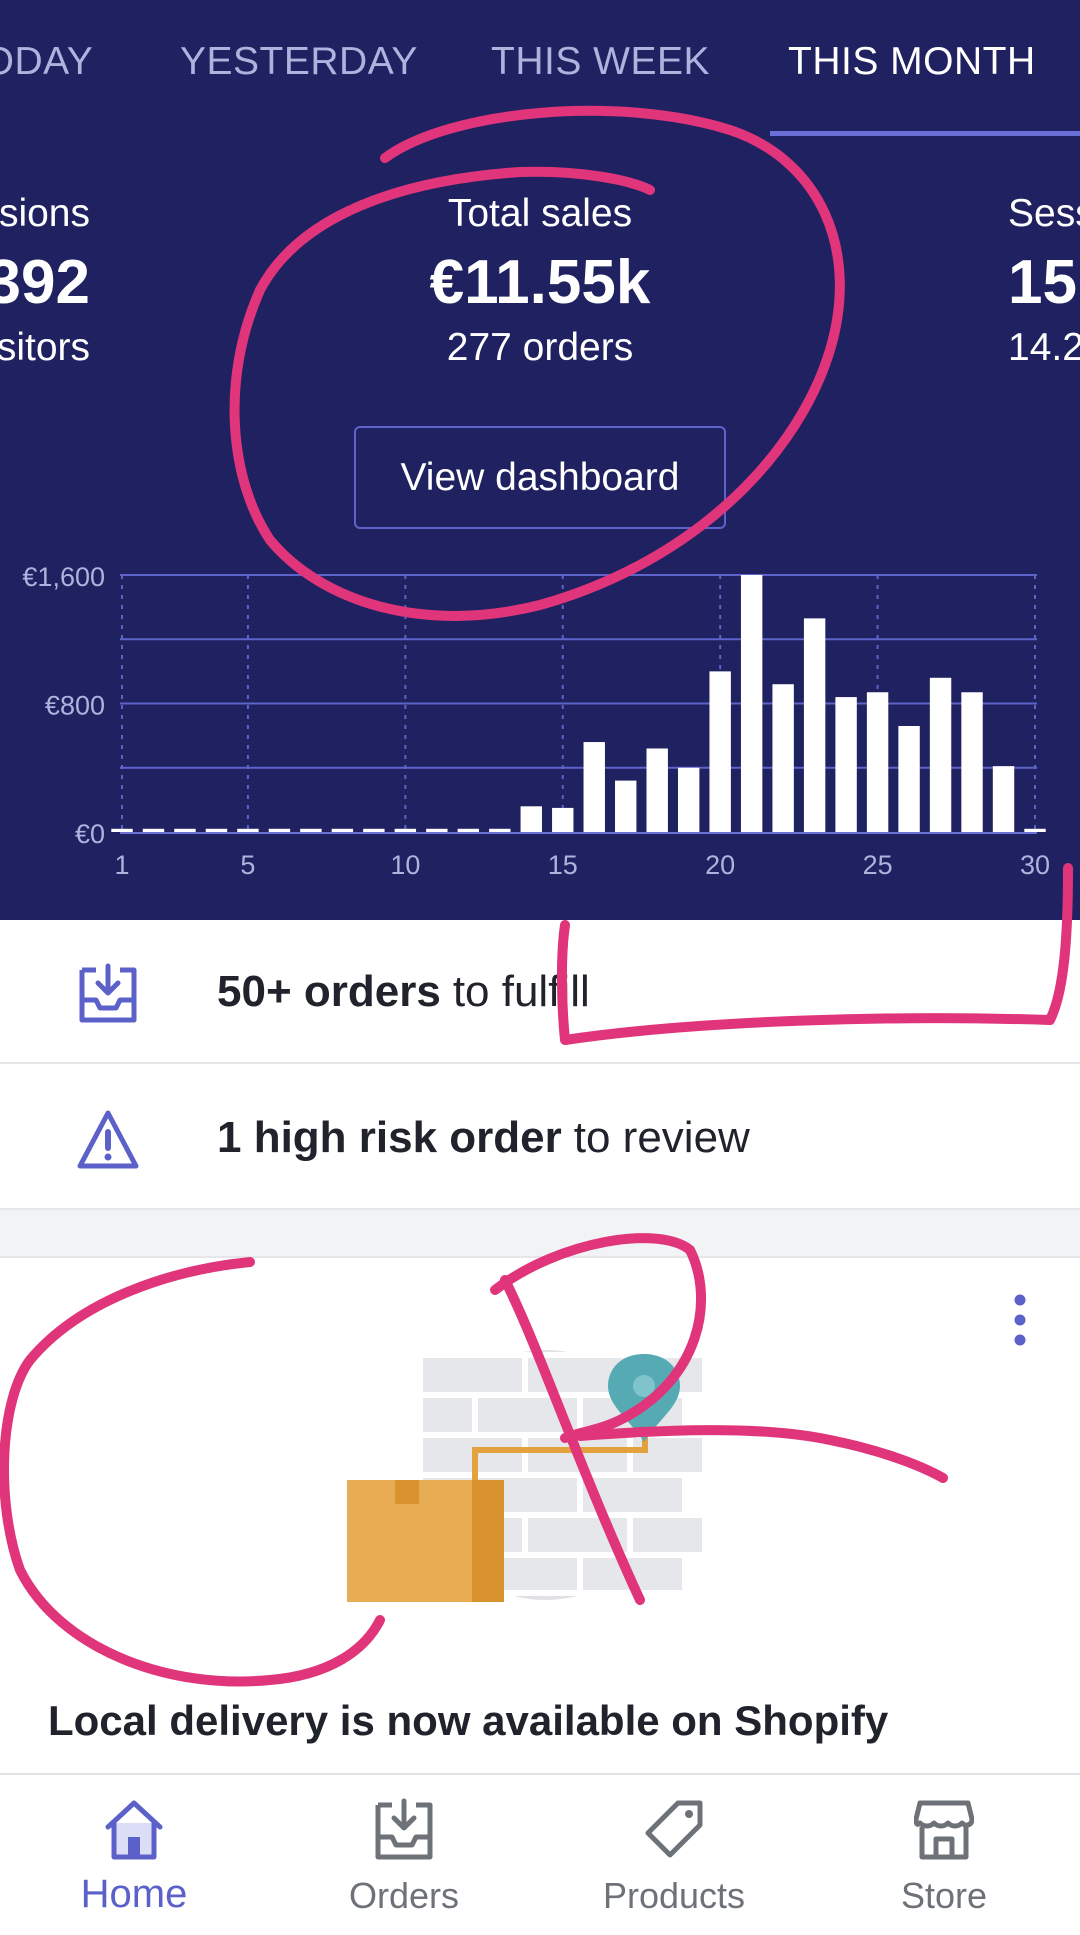 The height and width of the screenshot is (1935, 1080). I want to click on local-delivery-illustration, so click(527, 1476).